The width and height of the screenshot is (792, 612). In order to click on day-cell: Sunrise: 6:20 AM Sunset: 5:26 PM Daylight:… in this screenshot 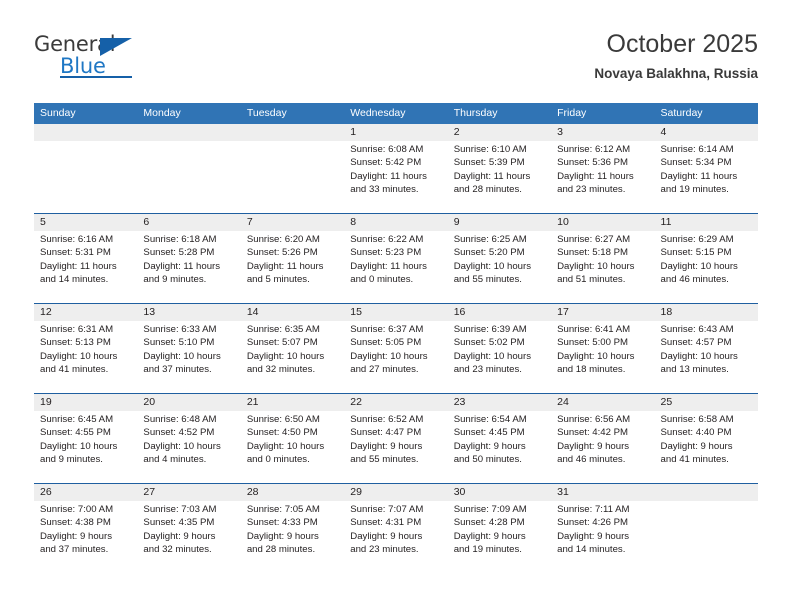, I will do `click(292, 267)`.